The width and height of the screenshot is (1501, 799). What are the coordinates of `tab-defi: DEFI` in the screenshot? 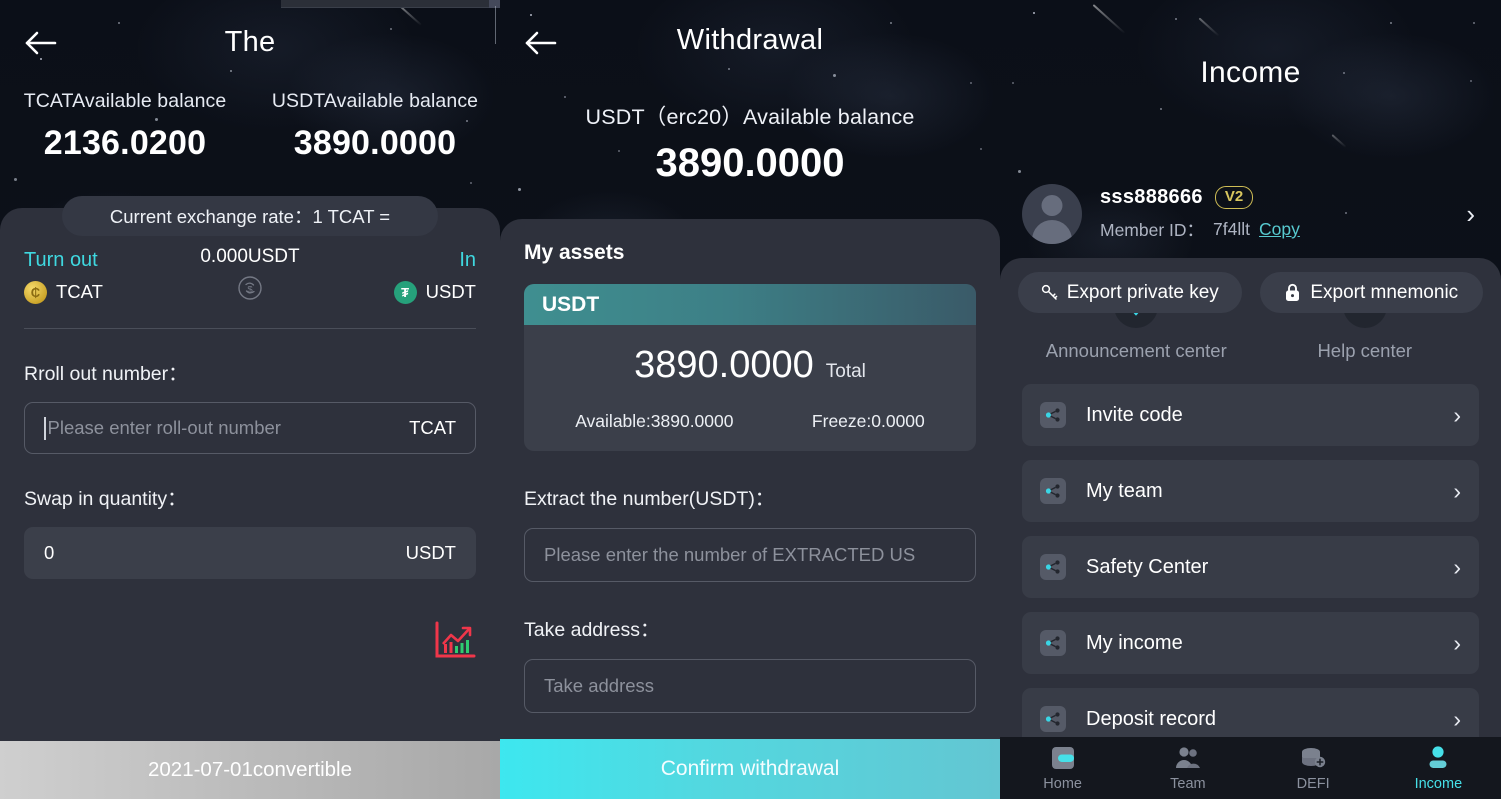 It's located at (1313, 768).